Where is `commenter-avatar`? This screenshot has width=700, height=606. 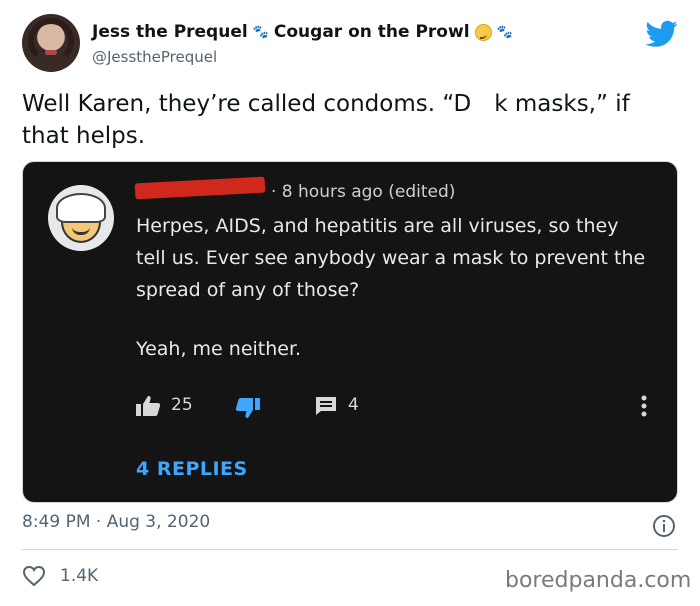 commenter-avatar is located at coordinates (81, 218).